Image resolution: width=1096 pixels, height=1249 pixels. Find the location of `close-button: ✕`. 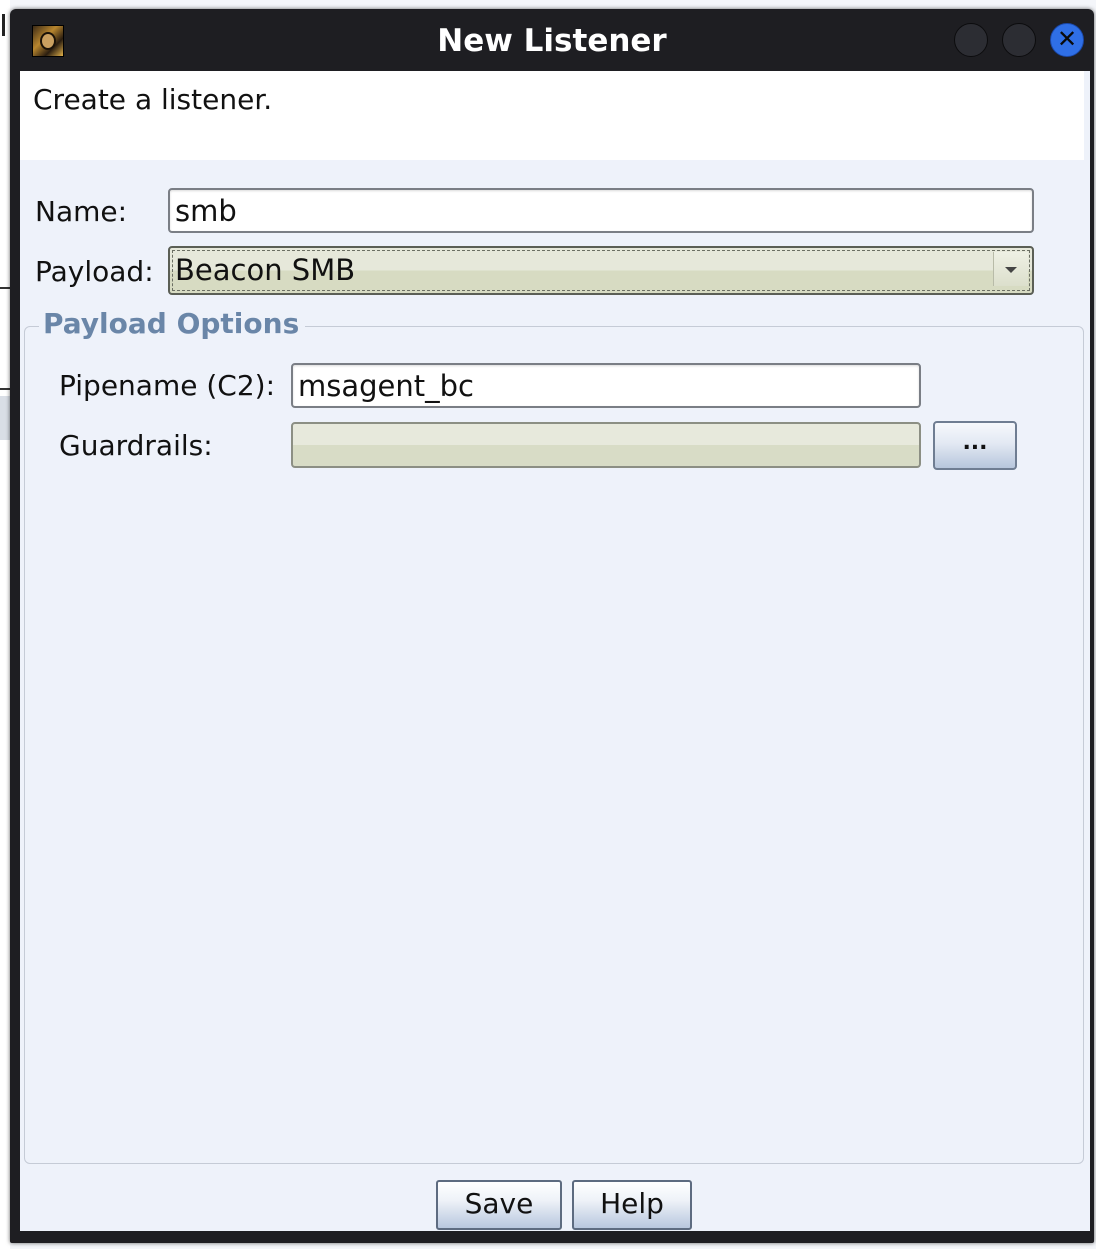

close-button: ✕ is located at coordinates (1067, 40).